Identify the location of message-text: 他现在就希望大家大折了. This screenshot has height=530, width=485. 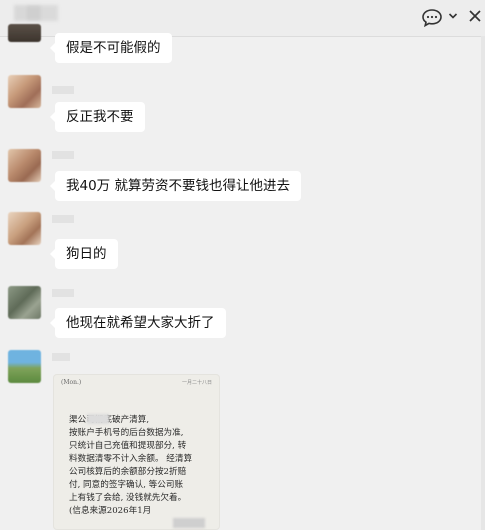
(140, 323).